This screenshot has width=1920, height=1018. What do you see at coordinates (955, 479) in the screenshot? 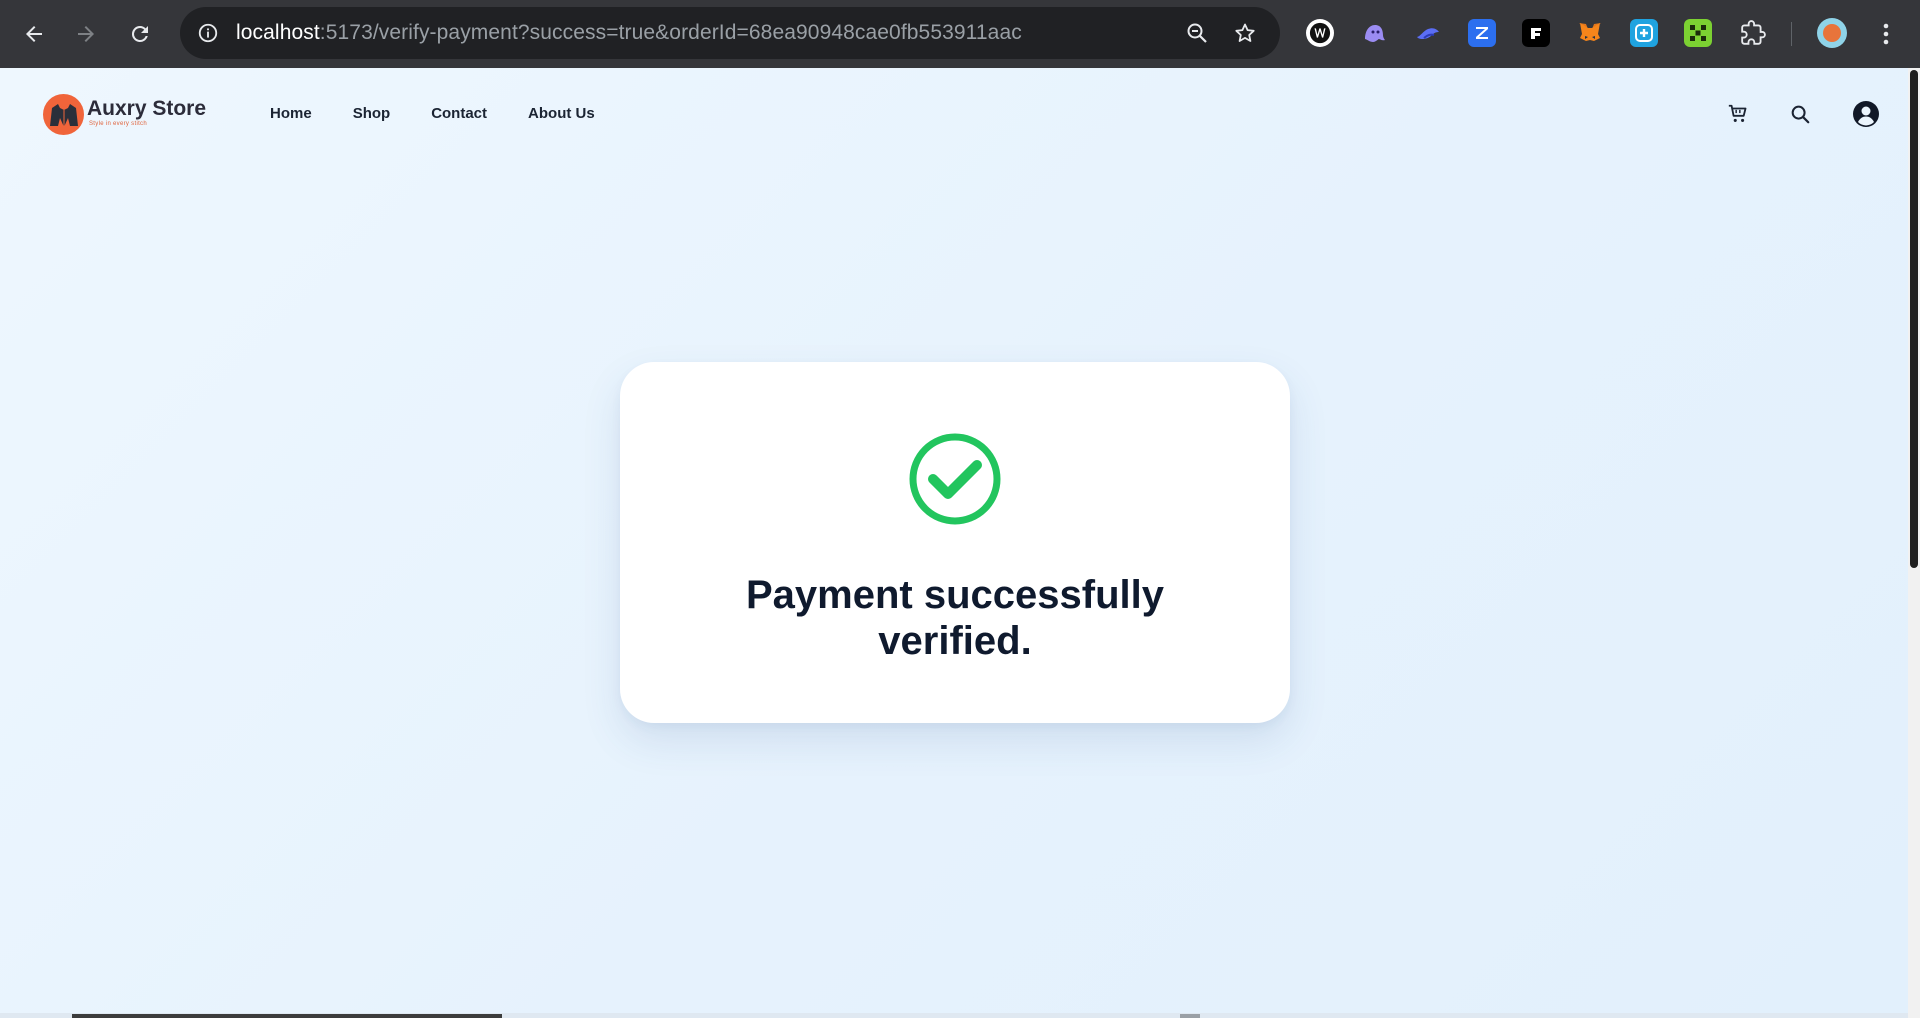
I see `check-circle-icon` at bounding box center [955, 479].